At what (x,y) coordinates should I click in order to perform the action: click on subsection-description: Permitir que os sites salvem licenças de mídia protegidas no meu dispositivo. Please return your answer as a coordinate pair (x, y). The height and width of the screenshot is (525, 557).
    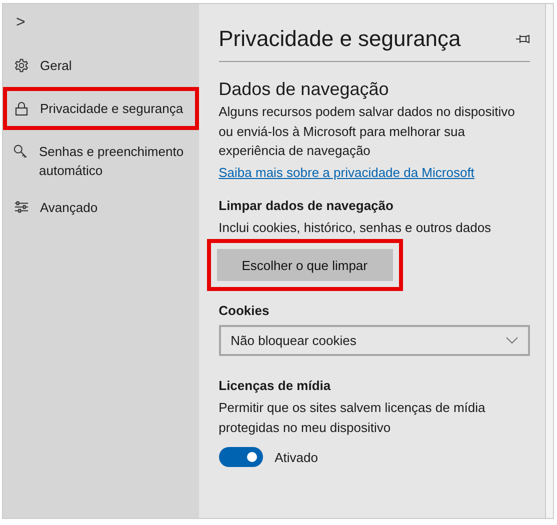
    Looking at the image, I should click on (352, 418).